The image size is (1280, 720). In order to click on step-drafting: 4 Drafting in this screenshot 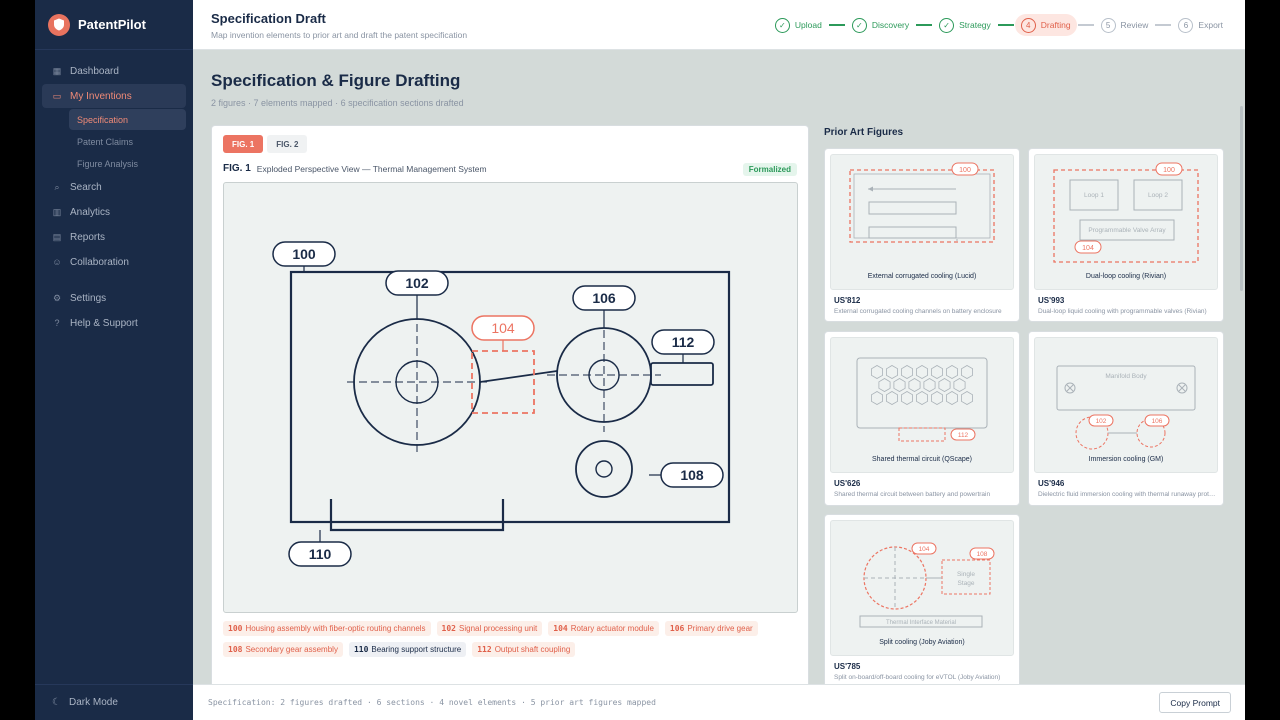, I will do `click(1045, 25)`.